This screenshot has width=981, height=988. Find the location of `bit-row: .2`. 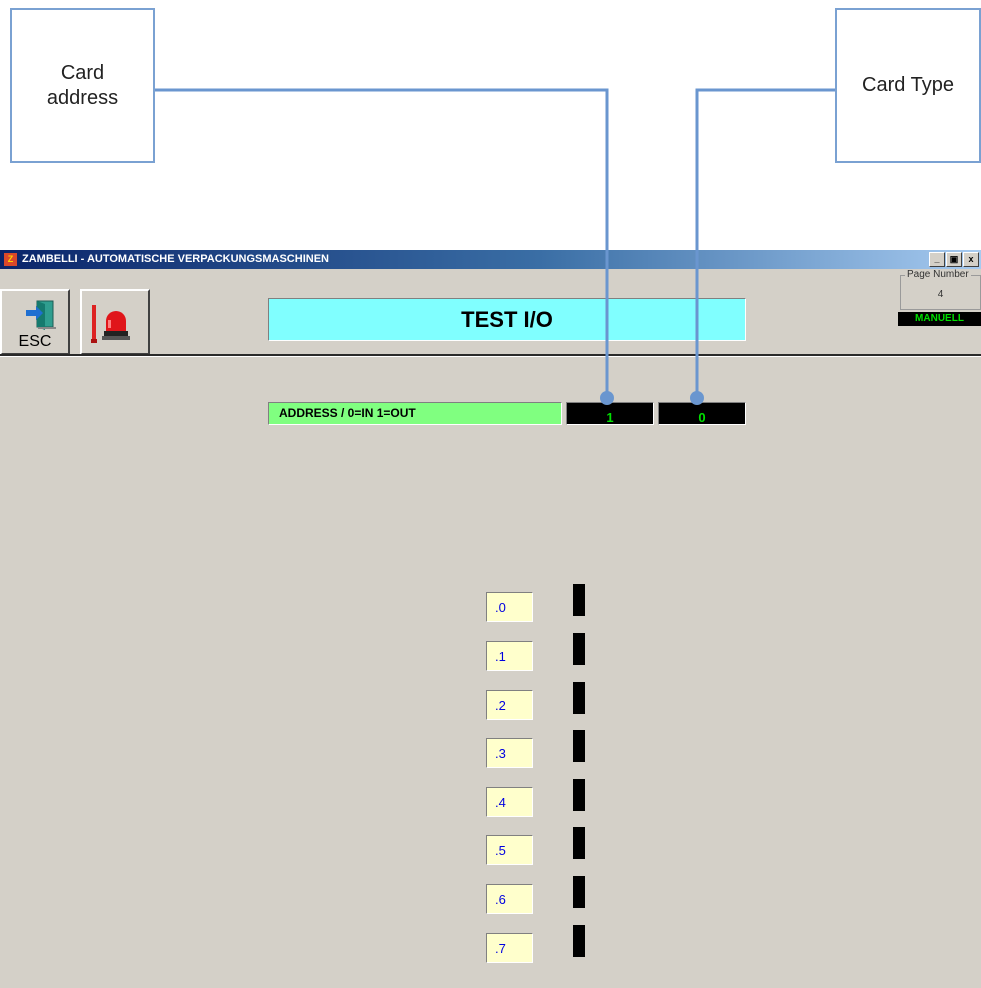

bit-row: .2 is located at coordinates (541, 701).